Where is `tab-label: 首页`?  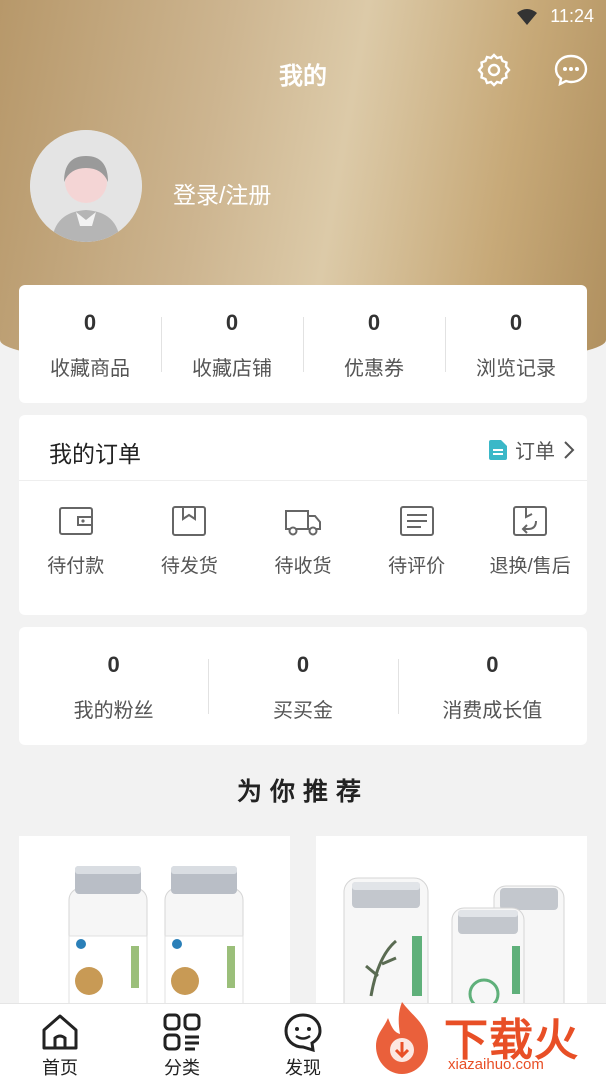 tab-label: 首页 is located at coordinates (60, 1068).